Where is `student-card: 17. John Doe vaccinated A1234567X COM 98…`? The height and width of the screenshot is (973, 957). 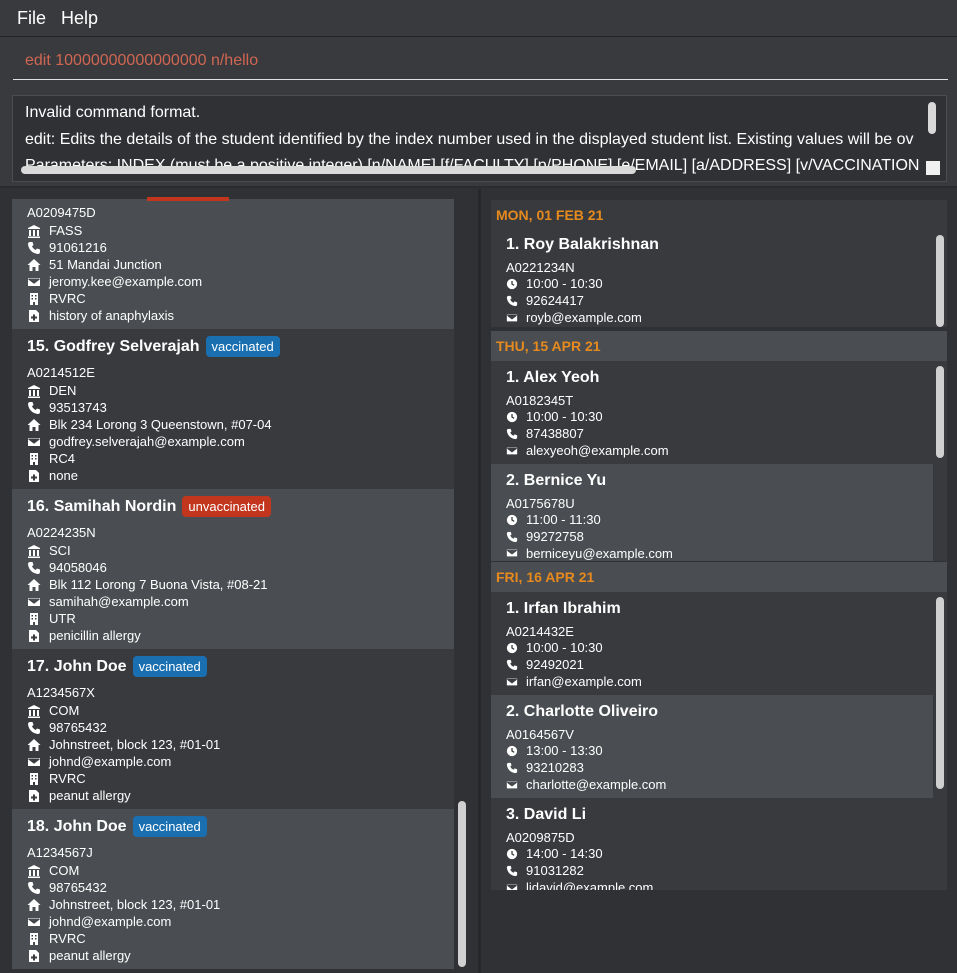 student-card: 17. John Doe vaccinated A1234567X COM 98… is located at coordinates (233, 729).